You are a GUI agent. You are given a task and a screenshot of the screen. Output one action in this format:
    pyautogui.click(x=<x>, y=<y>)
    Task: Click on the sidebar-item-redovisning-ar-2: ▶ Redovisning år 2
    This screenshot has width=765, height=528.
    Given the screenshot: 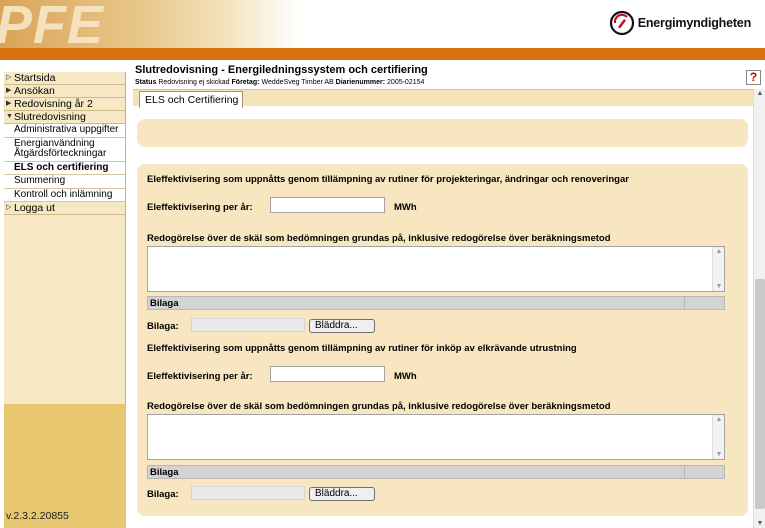 What is the action you would take?
    pyautogui.click(x=64, y=104)
    